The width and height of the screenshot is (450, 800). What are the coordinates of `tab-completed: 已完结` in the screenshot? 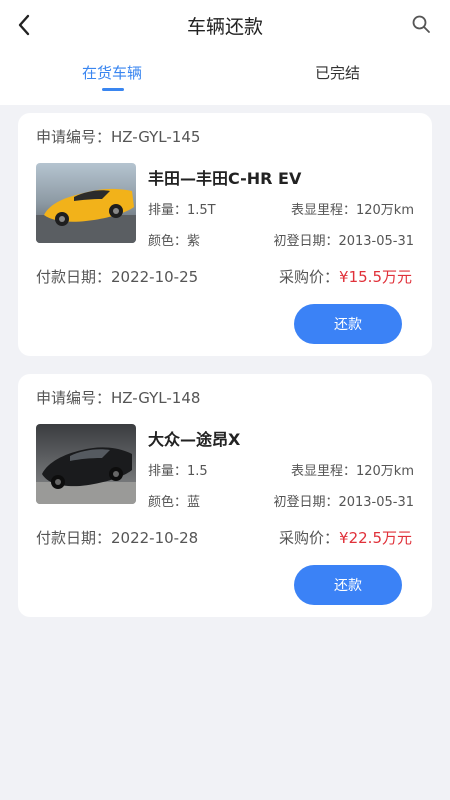 It's located at (337, 72).